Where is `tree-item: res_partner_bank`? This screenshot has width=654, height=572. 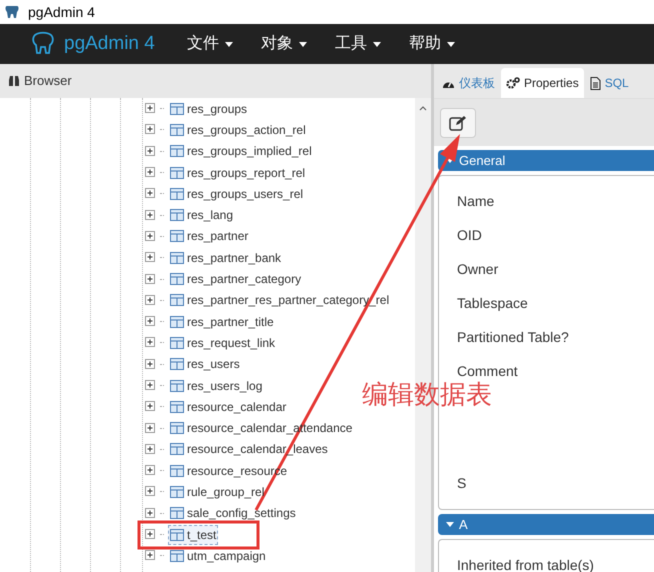 tree-item: res_partner_bank is located at coordinates (226, 258).